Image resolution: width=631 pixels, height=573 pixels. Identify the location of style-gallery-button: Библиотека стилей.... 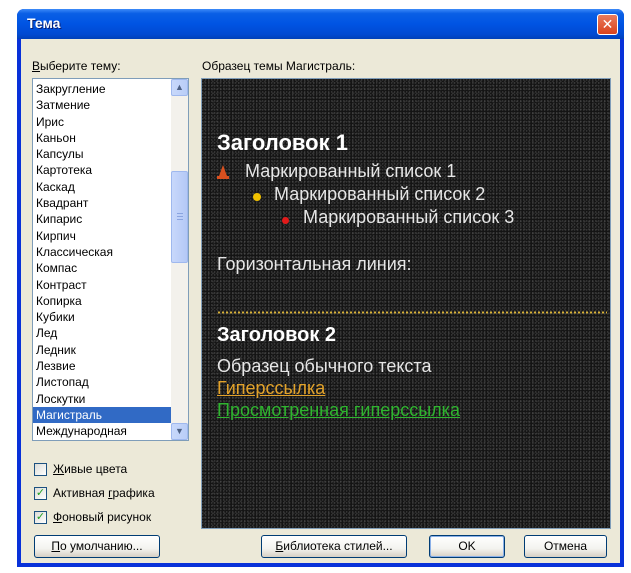
(334, 546).